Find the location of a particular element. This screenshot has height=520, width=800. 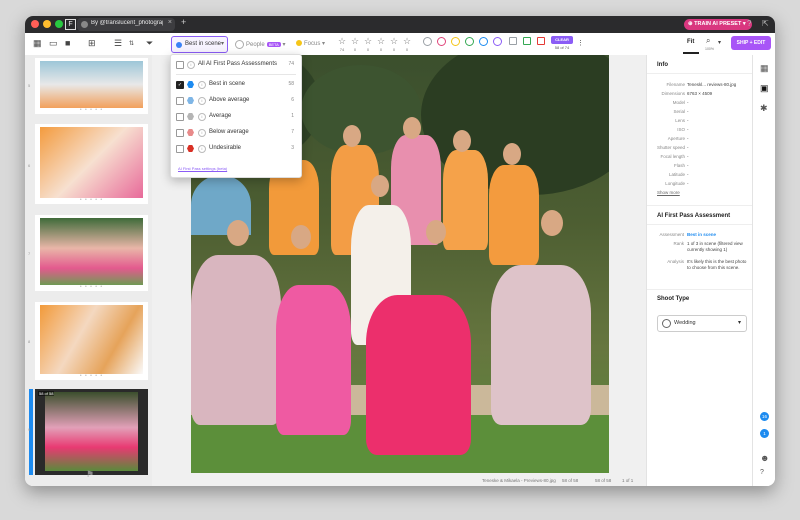

help-circle-icon: ? is located at coordinates (762, 472).